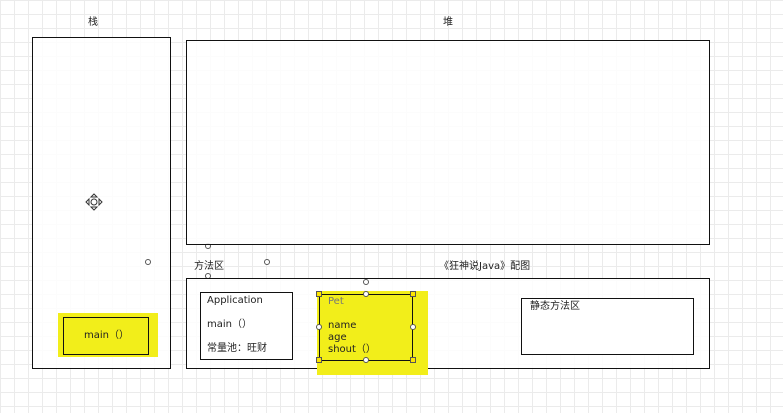 Image resolution: width=783 pixels, height=413 pixels. What do you see at coordinates (336, 301) in the screenshot?
I see `pet-title: Pet` at bounding box center [336, 301].